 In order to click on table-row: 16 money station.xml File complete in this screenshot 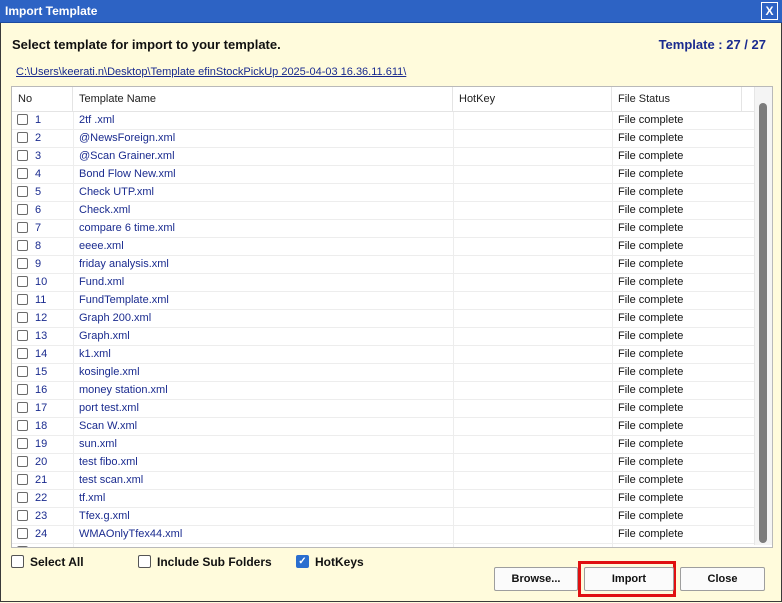, I will do `click(383, 391)`.